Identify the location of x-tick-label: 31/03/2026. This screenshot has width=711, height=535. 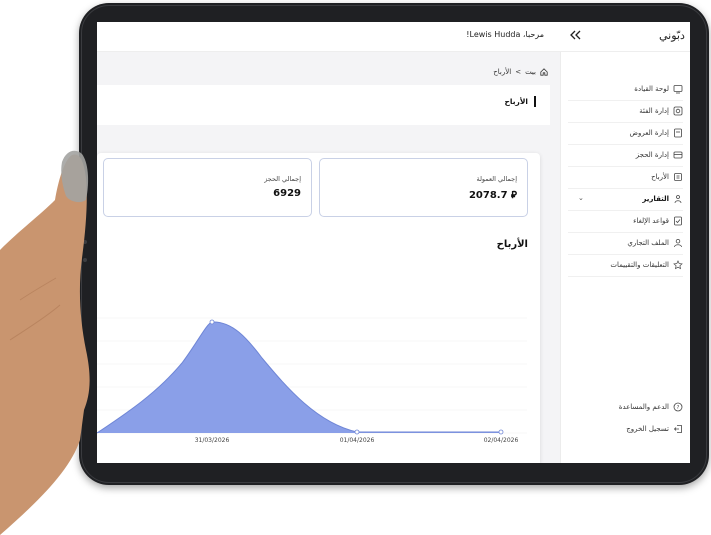
(212, 440).